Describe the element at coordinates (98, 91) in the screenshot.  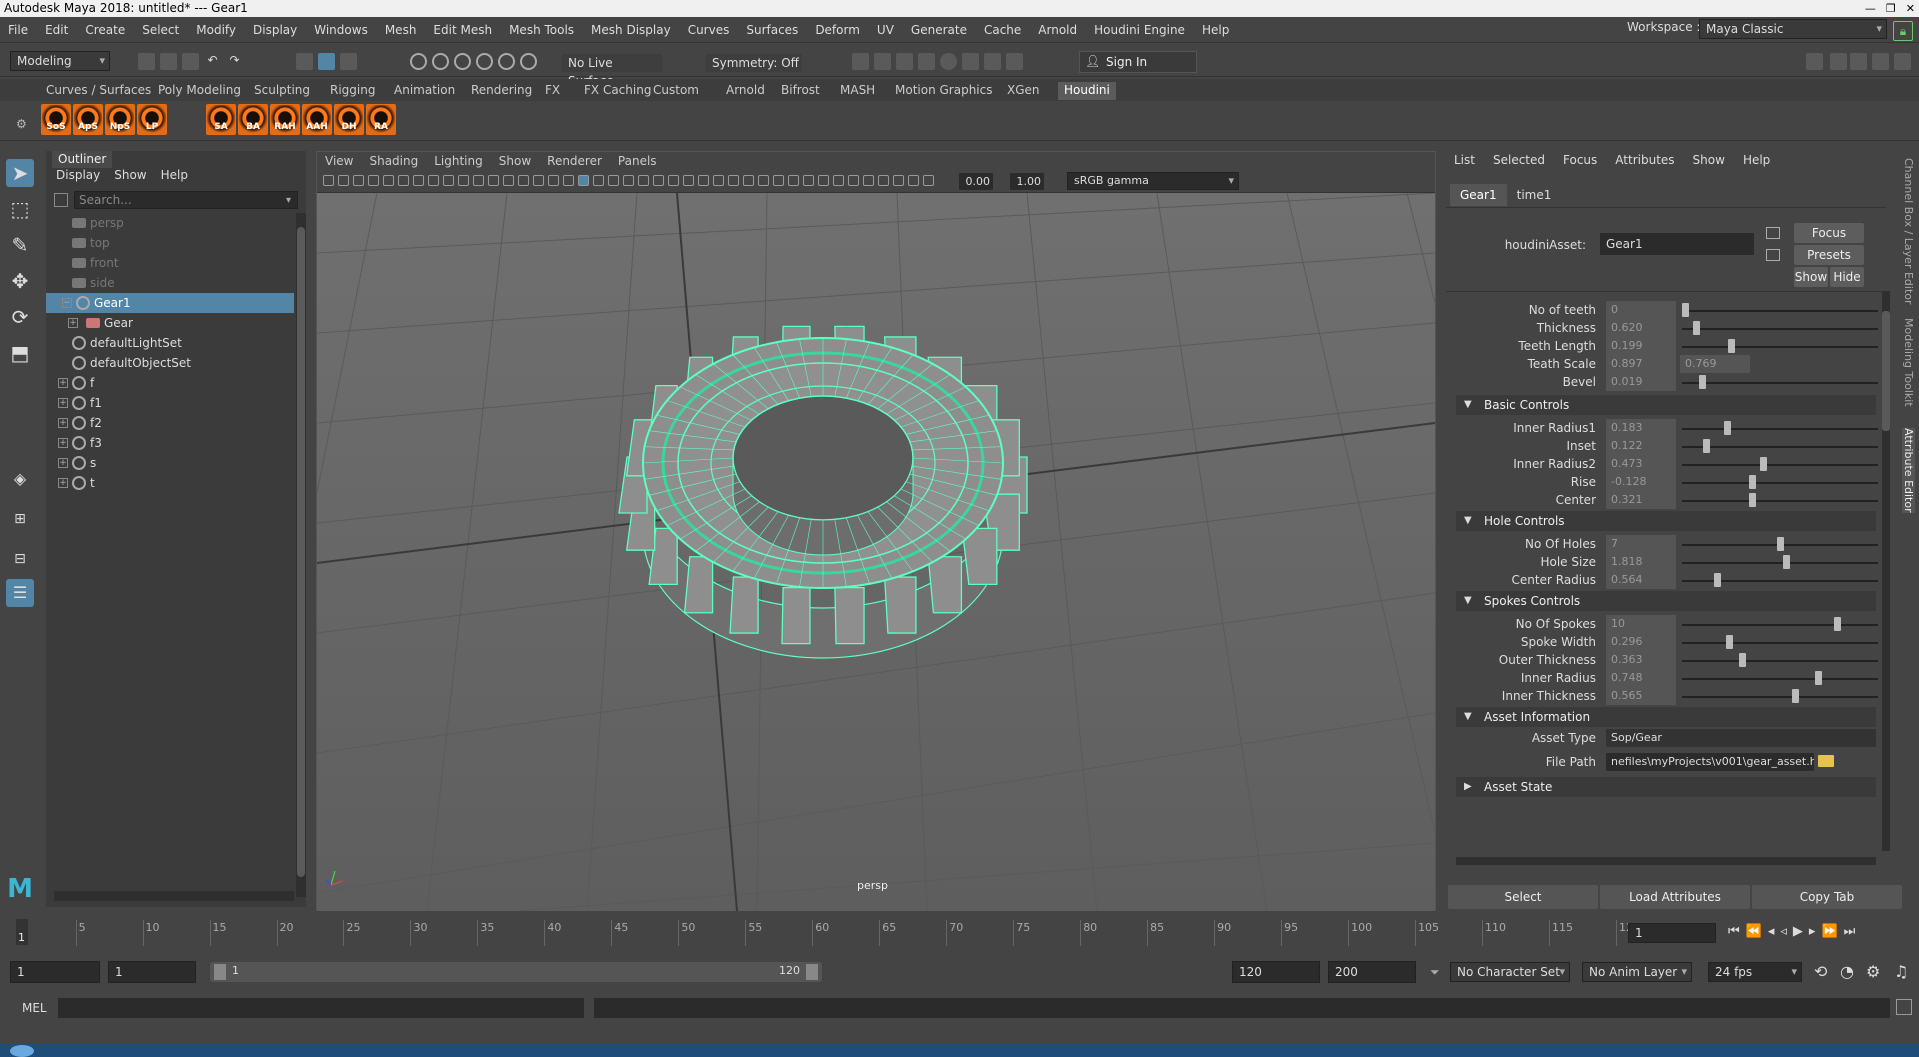
I see `shelf-tab-curves-surfaces: Curves / Surfaces` at that location.